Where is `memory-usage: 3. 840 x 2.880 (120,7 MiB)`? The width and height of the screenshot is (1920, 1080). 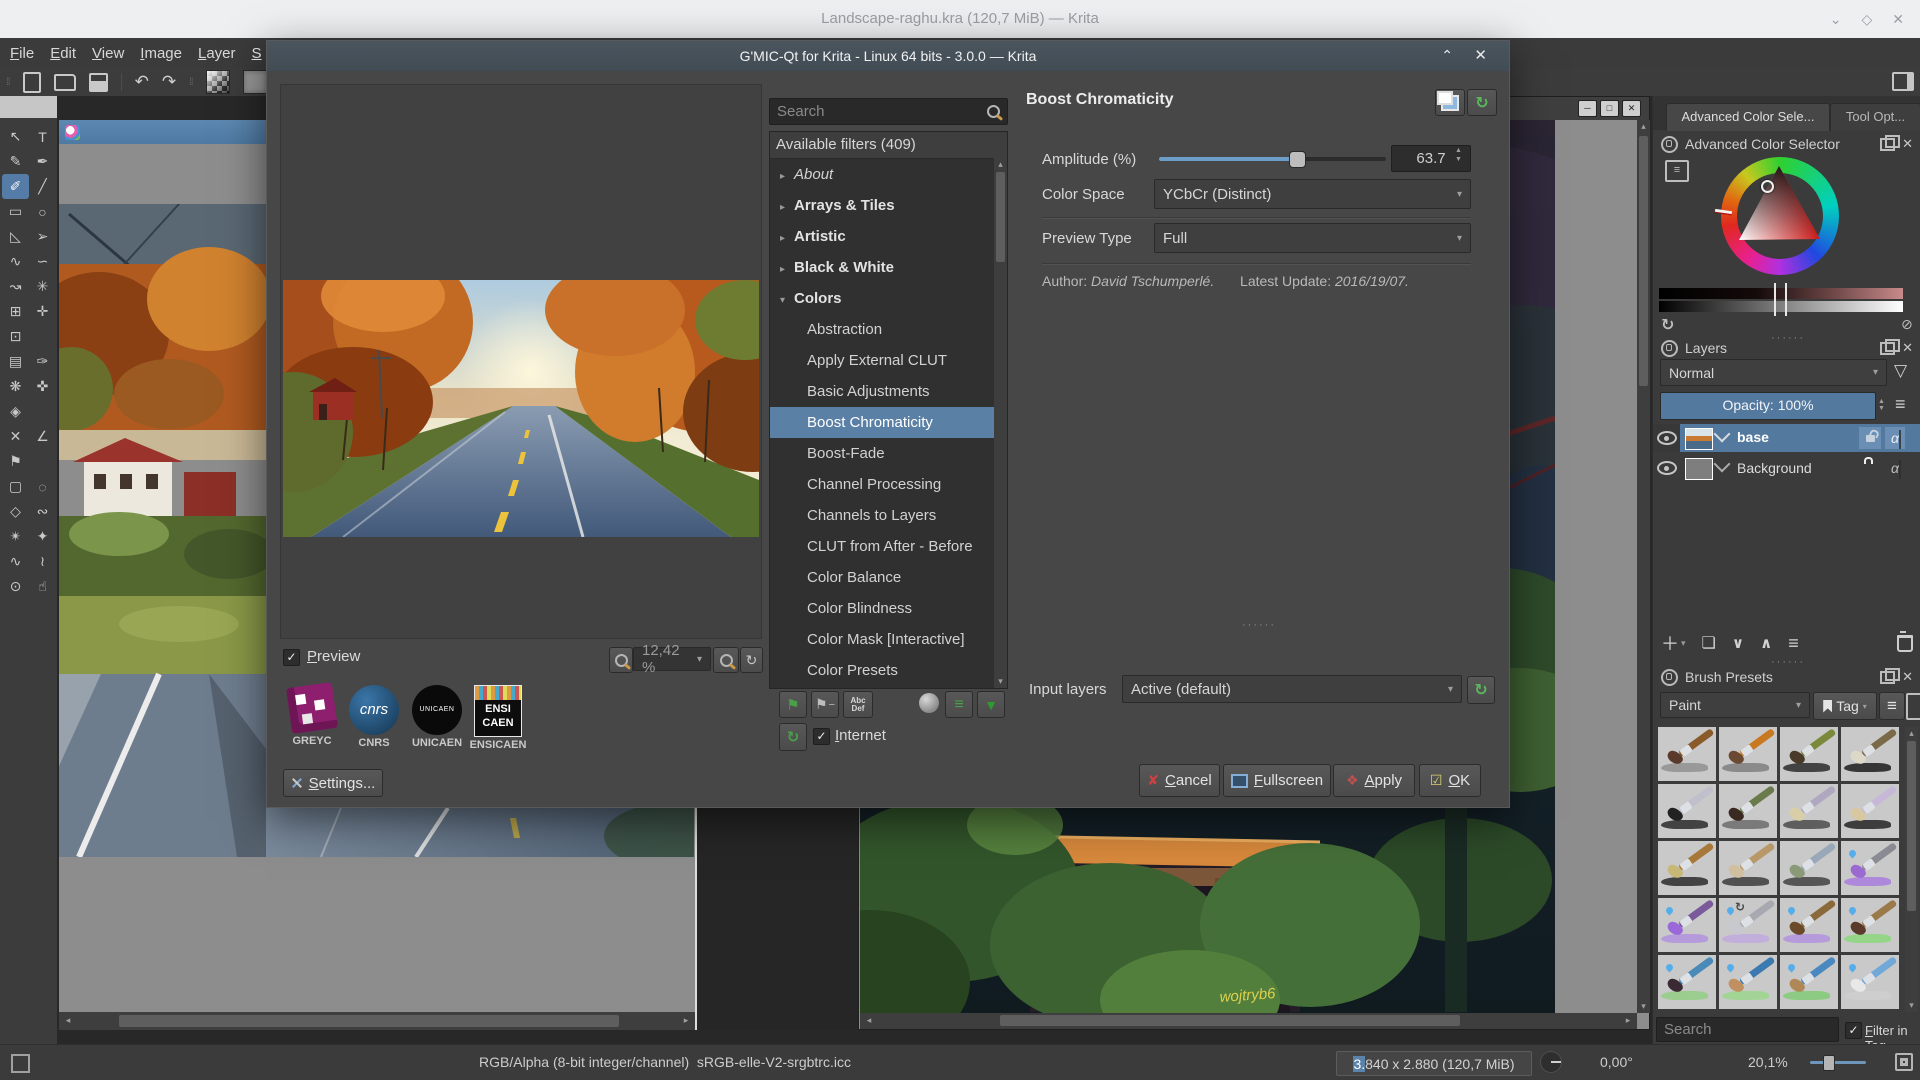
memory-usage: 3. 840 x 2.880 (120,7 MiB) is located at coordinates (1434, 1063).